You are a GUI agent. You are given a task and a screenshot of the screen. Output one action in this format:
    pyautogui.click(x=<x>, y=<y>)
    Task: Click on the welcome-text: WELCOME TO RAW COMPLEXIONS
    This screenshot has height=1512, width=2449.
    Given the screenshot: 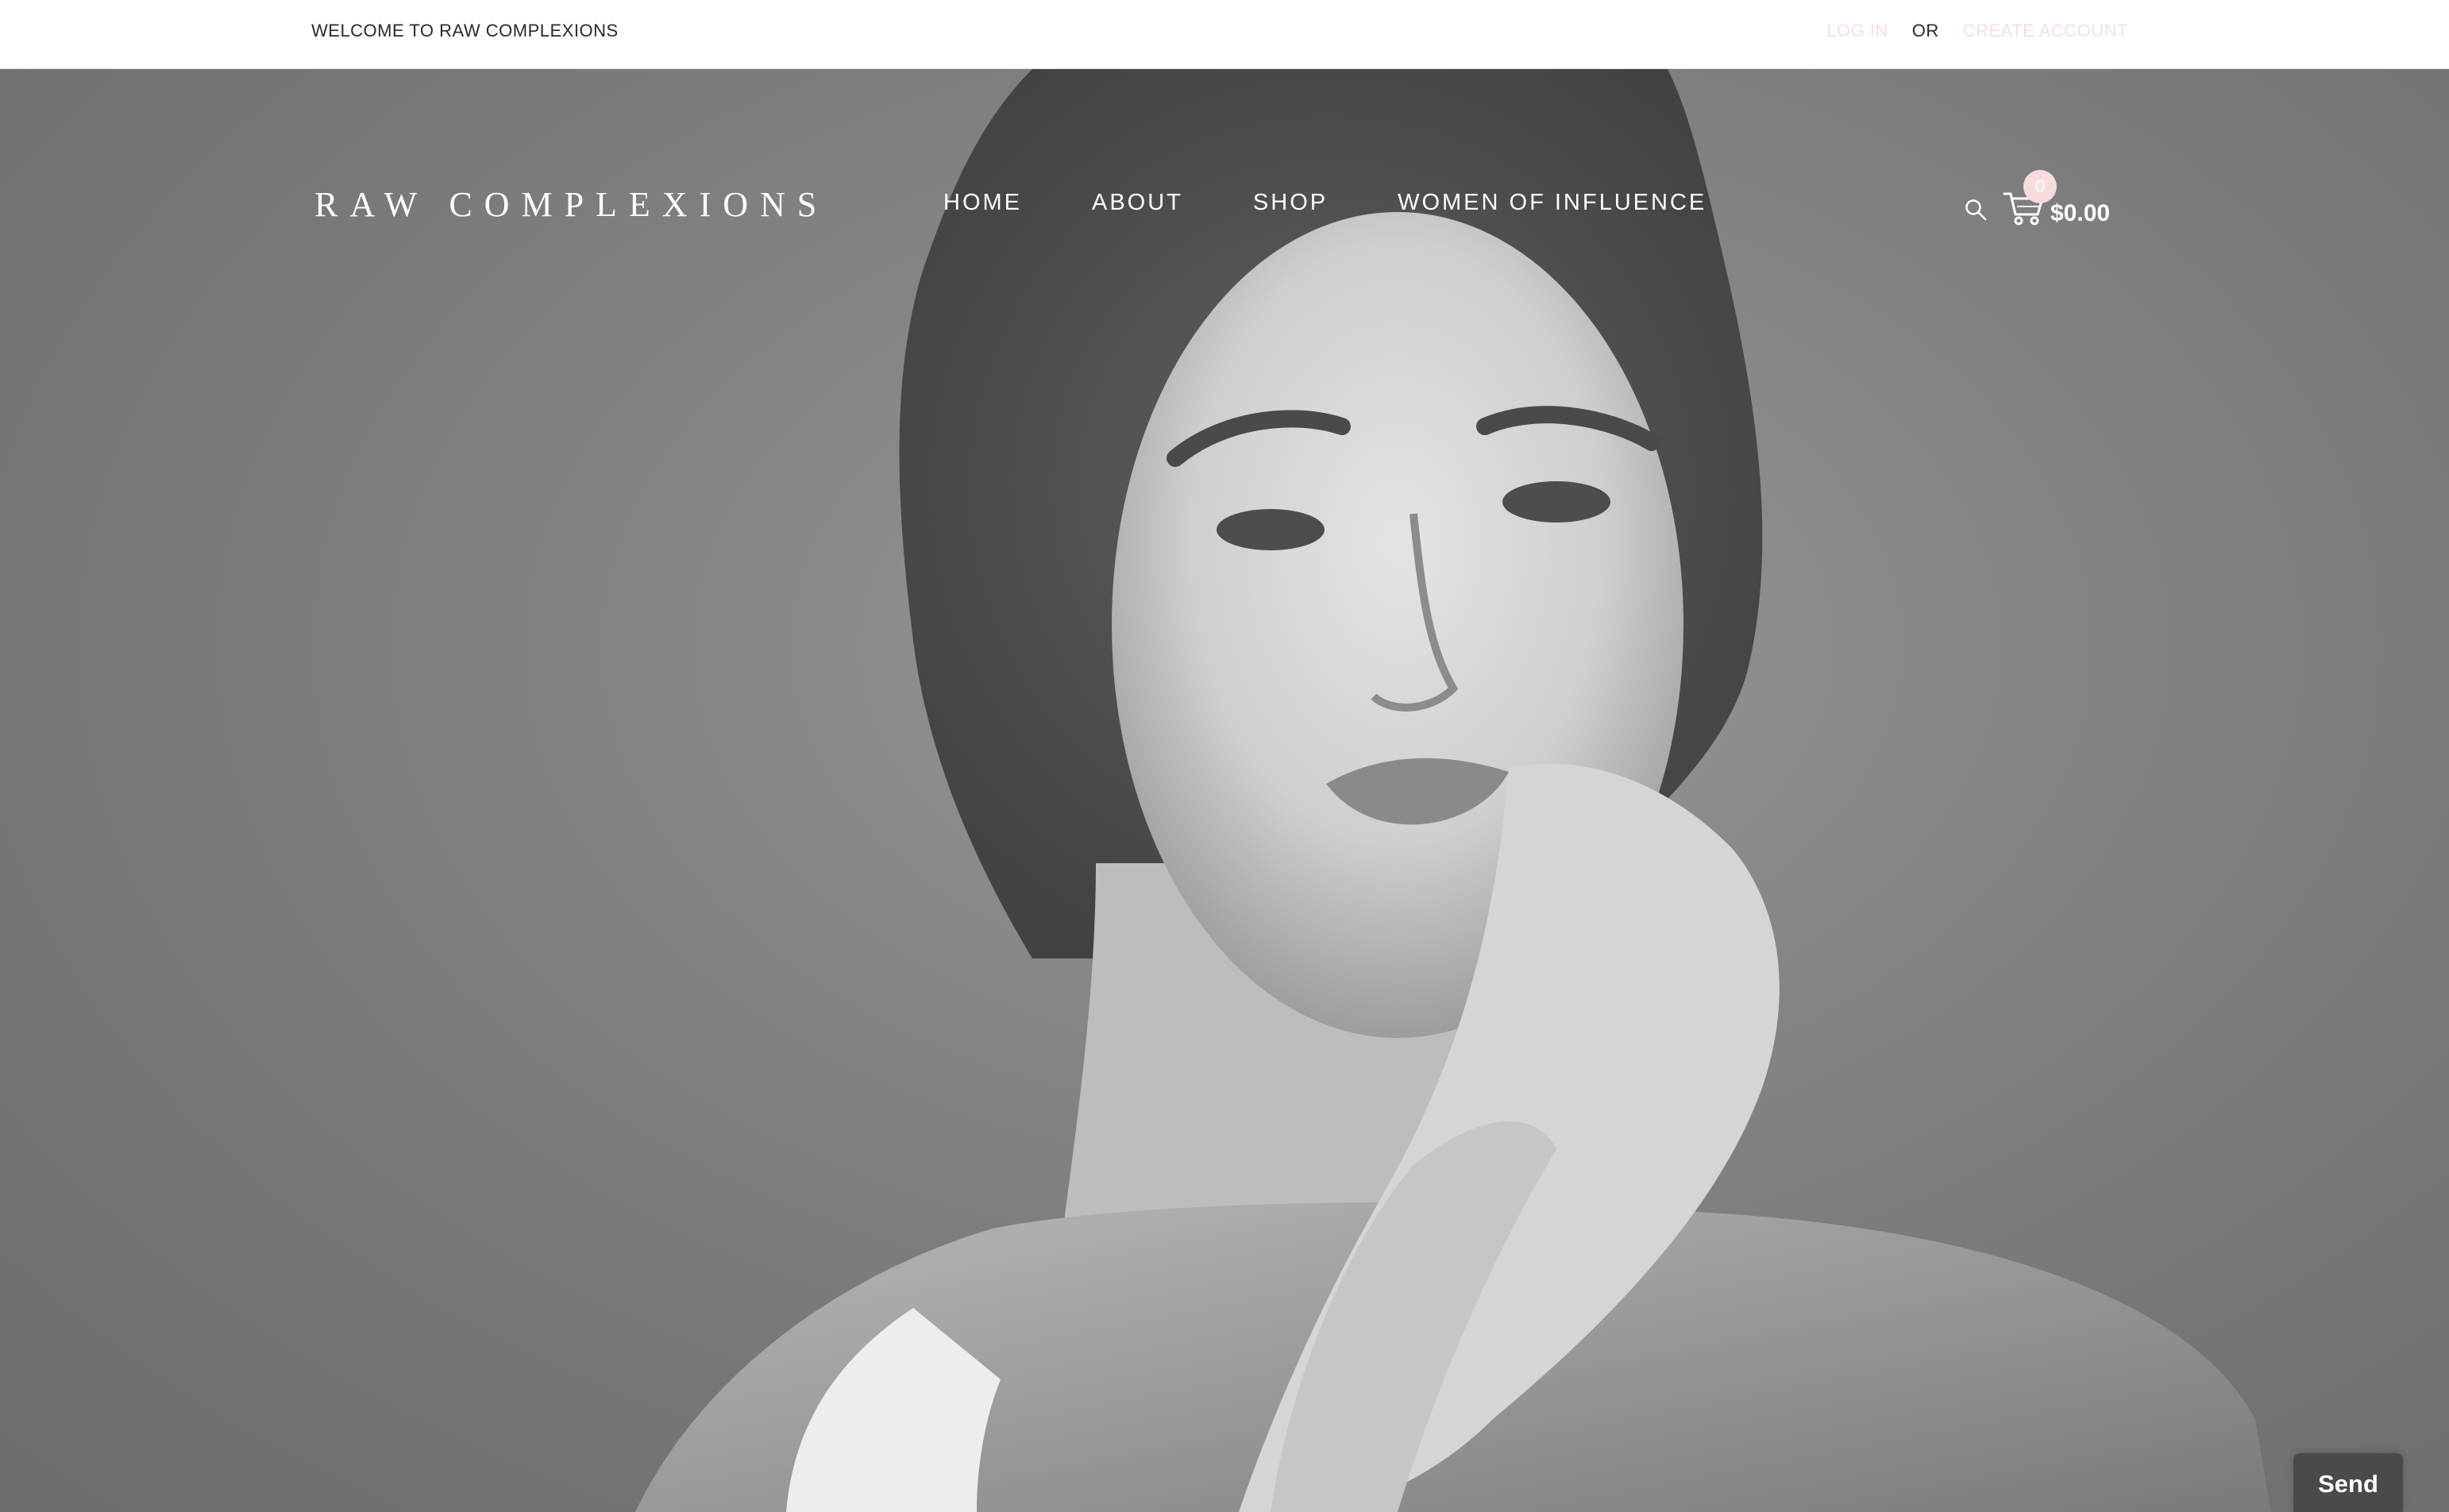 What is the action you would take?
    pyautogui.click(x=465, y=31)
    